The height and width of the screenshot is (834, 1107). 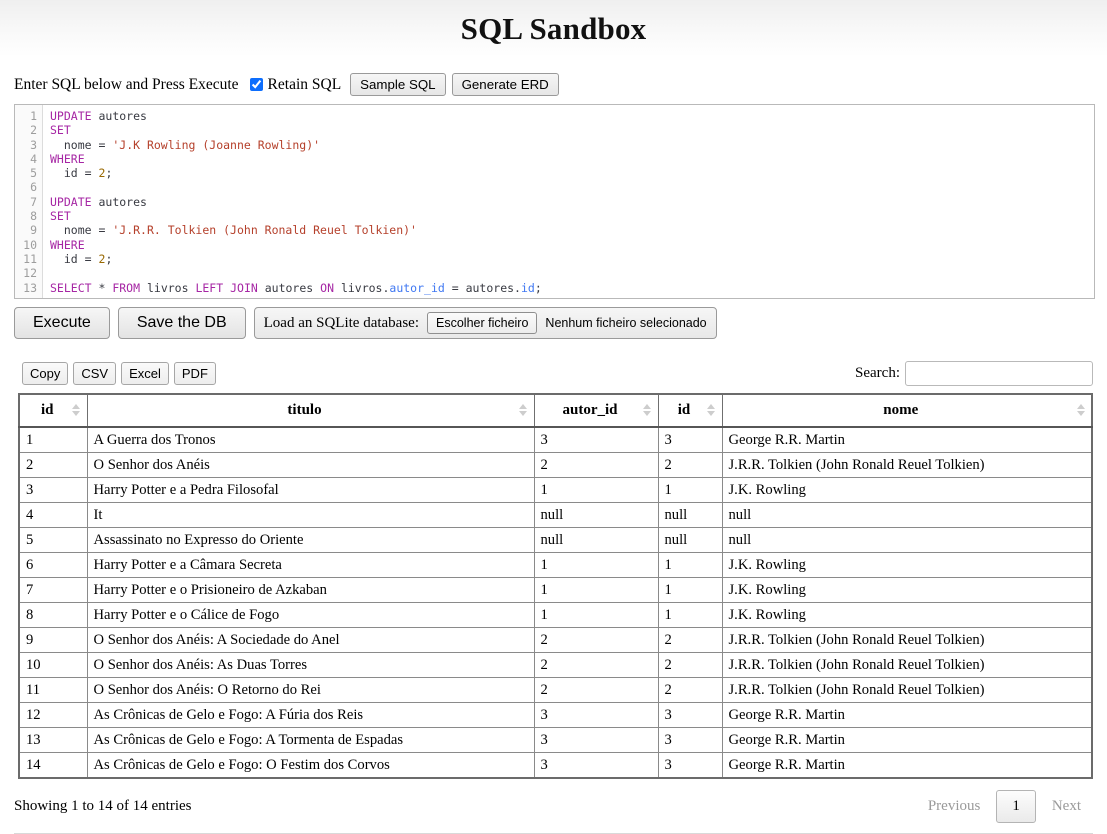 I want to click on generate-erd-button: Generate ERD, so click(x=505, y=84).